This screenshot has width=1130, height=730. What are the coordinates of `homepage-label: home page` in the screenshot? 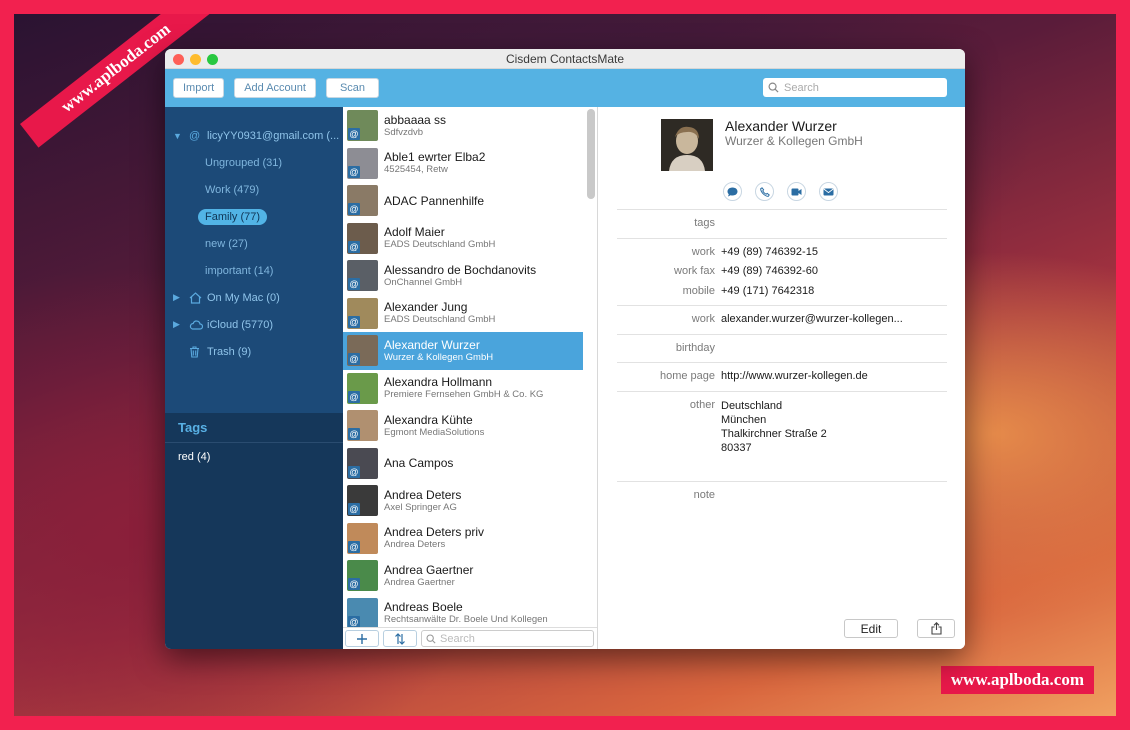 It's located at (687, 376).